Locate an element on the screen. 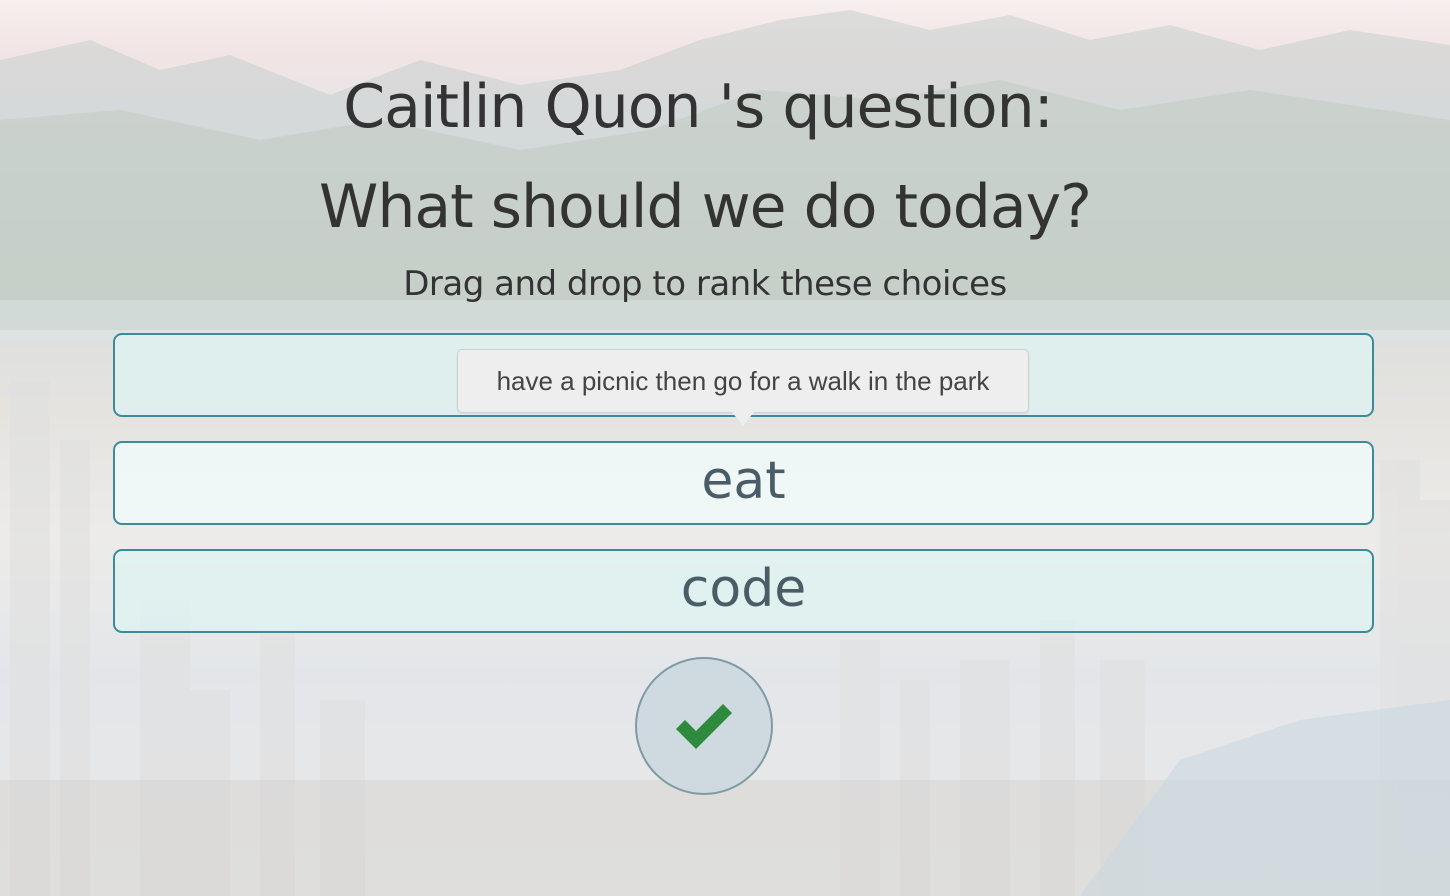  choice-item-2: eat is located at coordinates (743, 483).